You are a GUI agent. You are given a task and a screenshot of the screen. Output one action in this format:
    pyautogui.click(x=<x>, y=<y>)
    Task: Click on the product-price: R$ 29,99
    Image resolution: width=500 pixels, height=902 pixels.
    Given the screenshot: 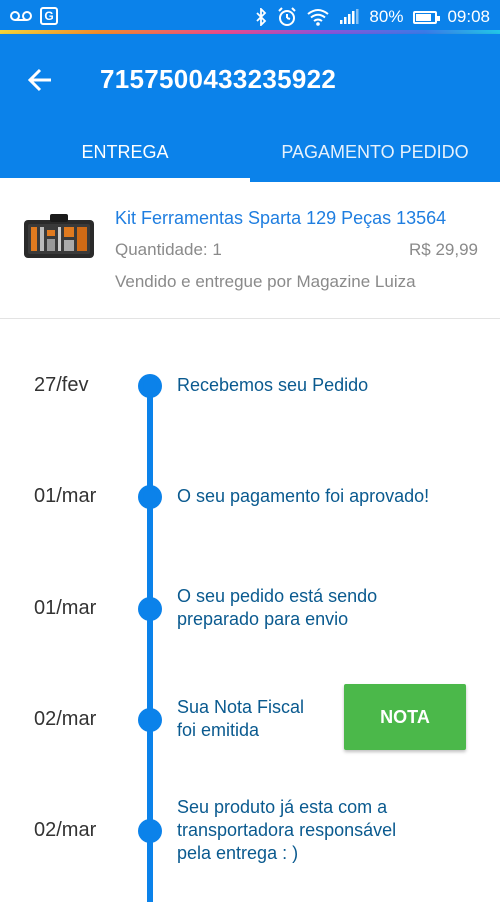 What is the action you would take?
    pyautogui.click(x=443, y=249)
    